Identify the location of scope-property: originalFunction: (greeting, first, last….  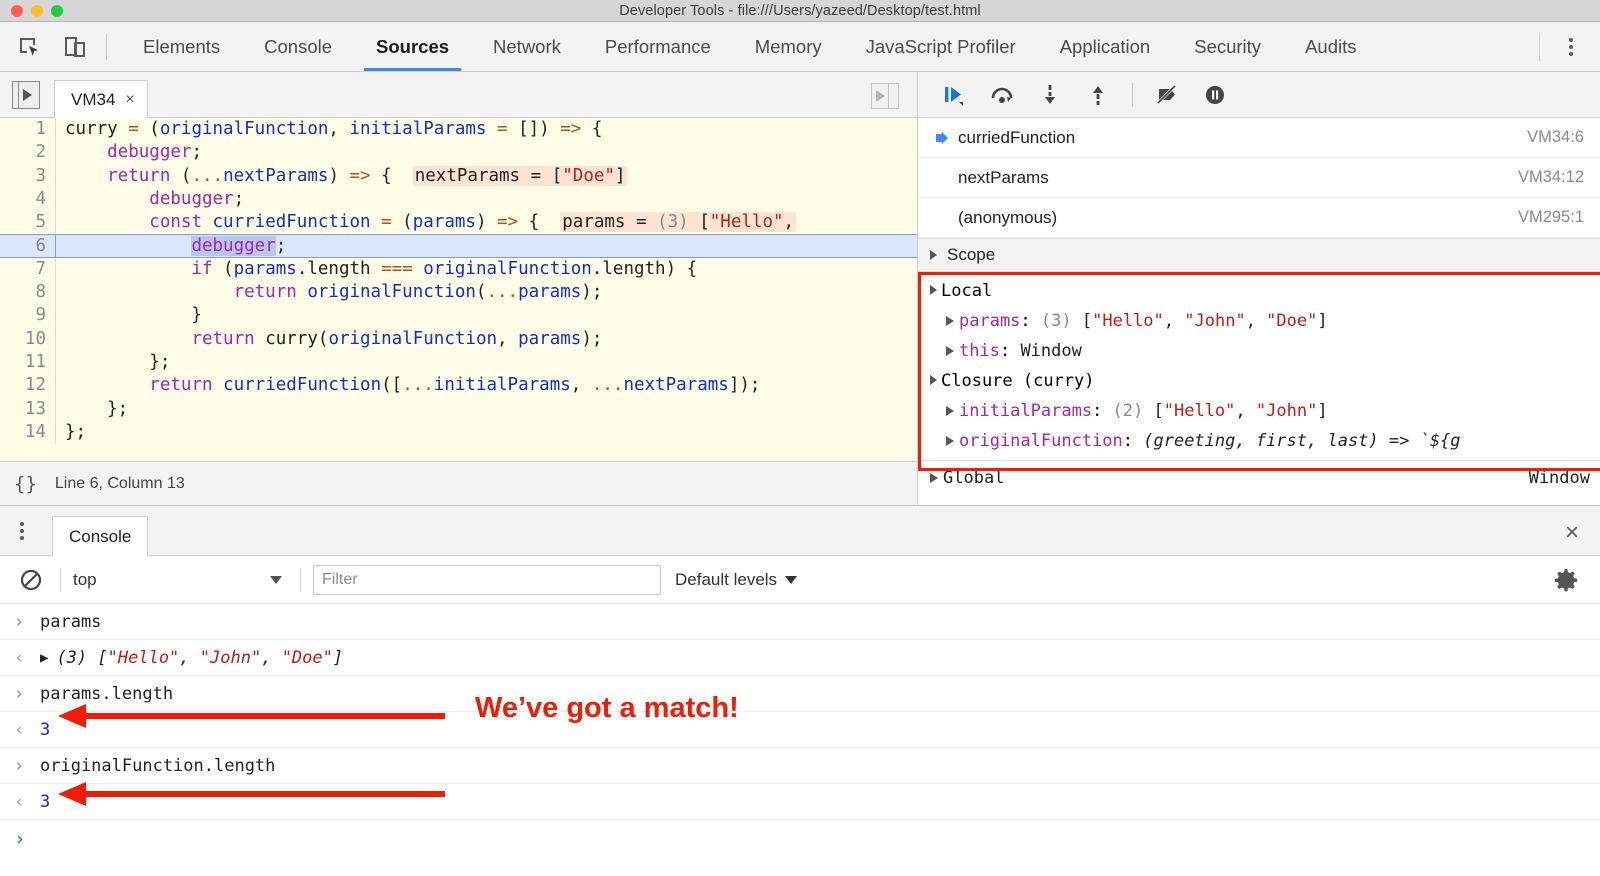
(1259, 441).